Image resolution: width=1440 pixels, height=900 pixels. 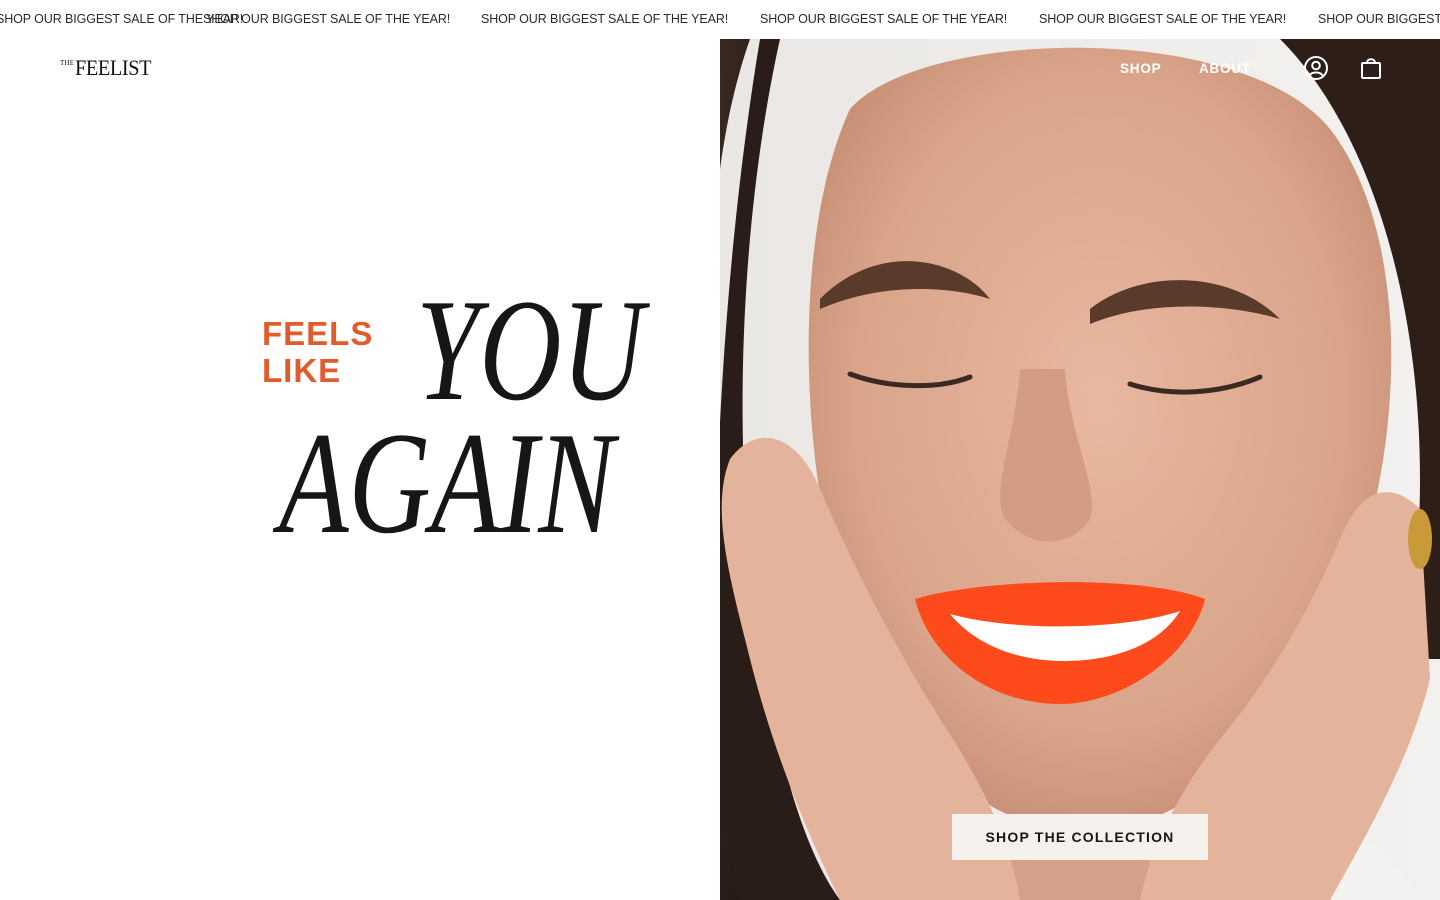 What do you see at coordinates (113, 67) in the screenshot?
I see `logo-wordmark: FEELIST` at bounding box center [113, 67].